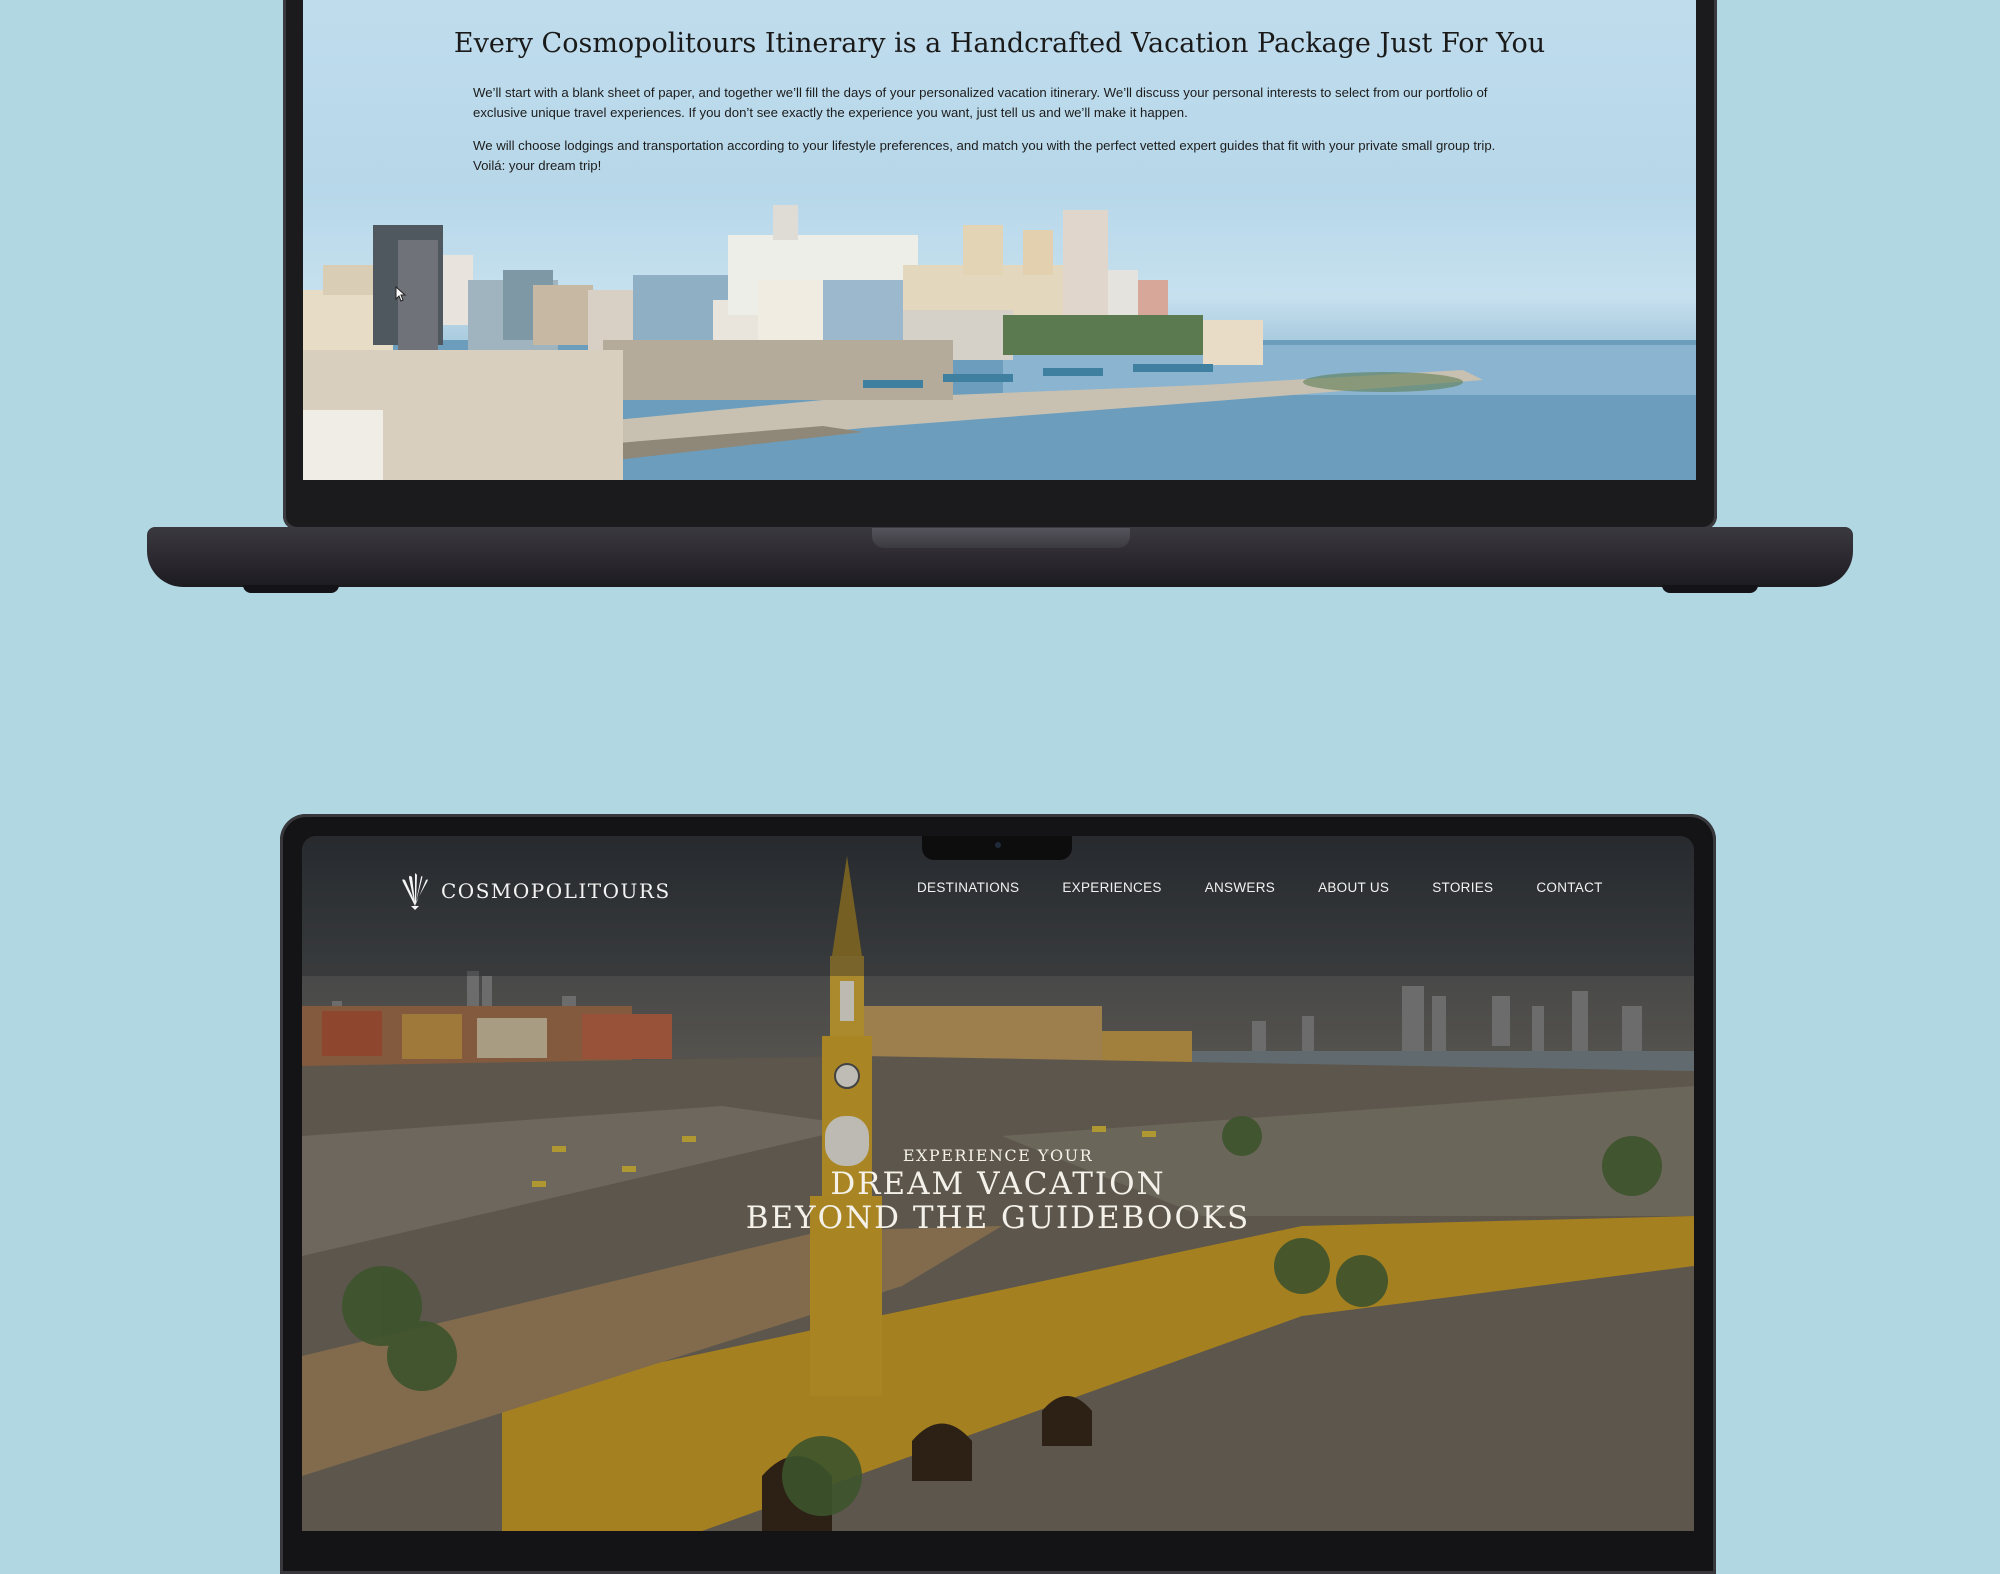 The height and width of the screenshot is (1574, 2000). I want to click on nav-stories: STORIES, so click(1462, 887).